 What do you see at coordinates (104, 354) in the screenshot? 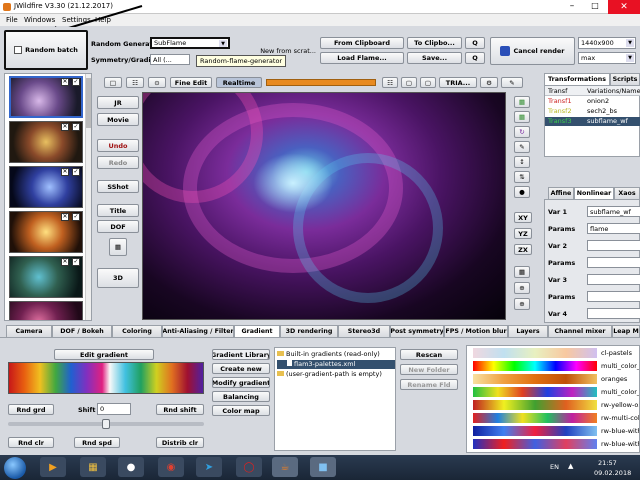
I see `edit-gradient-button: Edit gradient` at bounding box center [104, 354].